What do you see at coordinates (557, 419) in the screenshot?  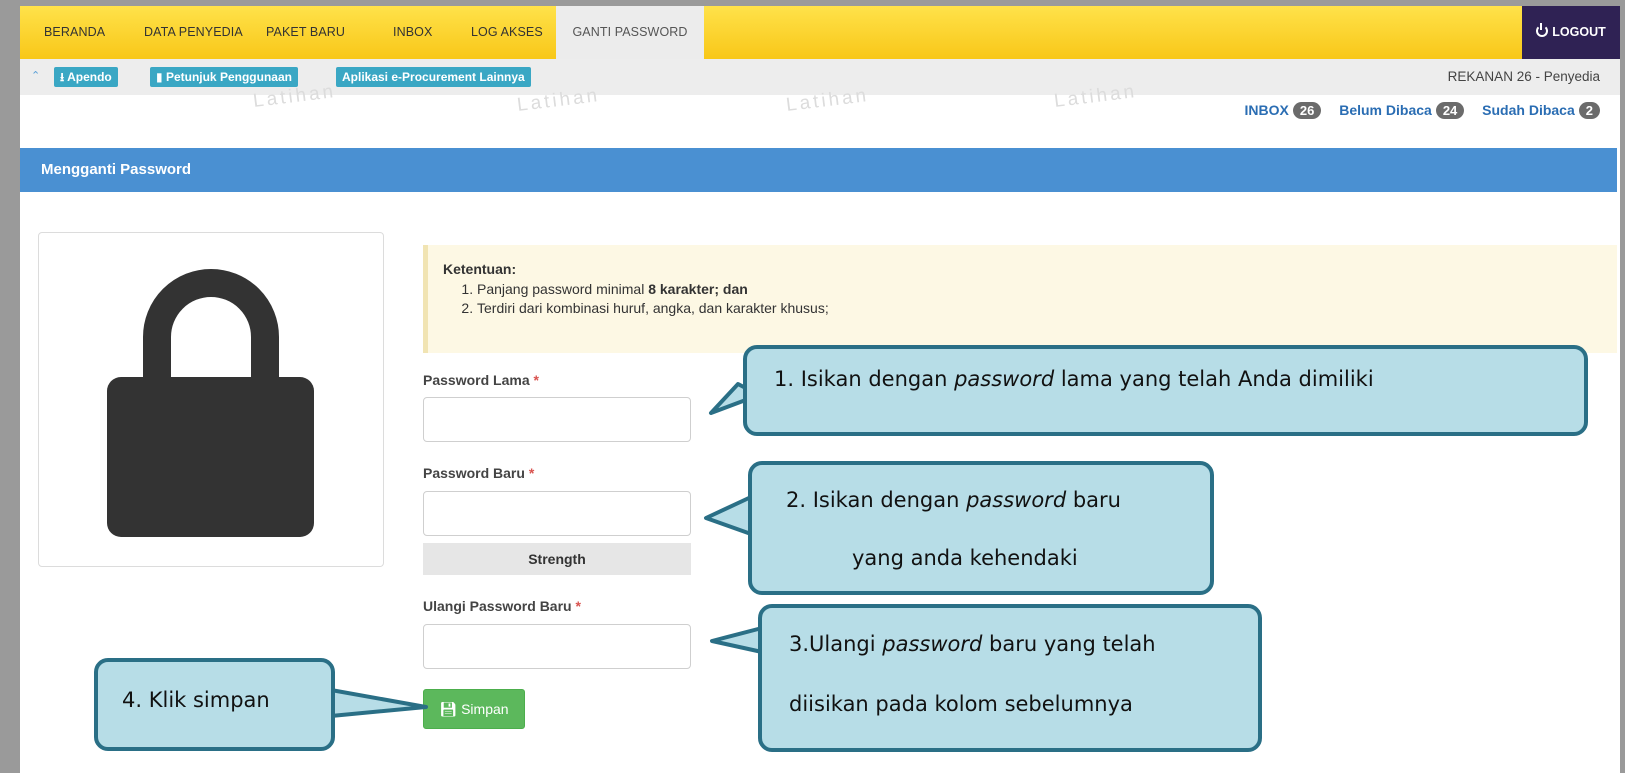 I see `old-password-input` at bounding box center [557, 419].